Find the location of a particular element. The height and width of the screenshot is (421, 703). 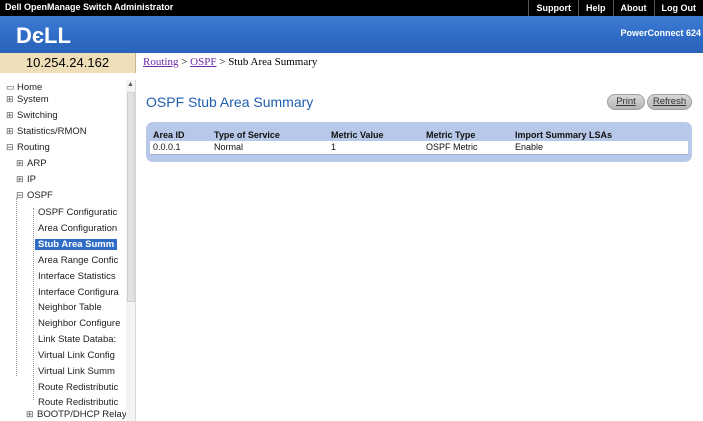

table-row: 0.0.0.1 Normal 1 OSPF Metric Enable is located at coordinates (419, 148).